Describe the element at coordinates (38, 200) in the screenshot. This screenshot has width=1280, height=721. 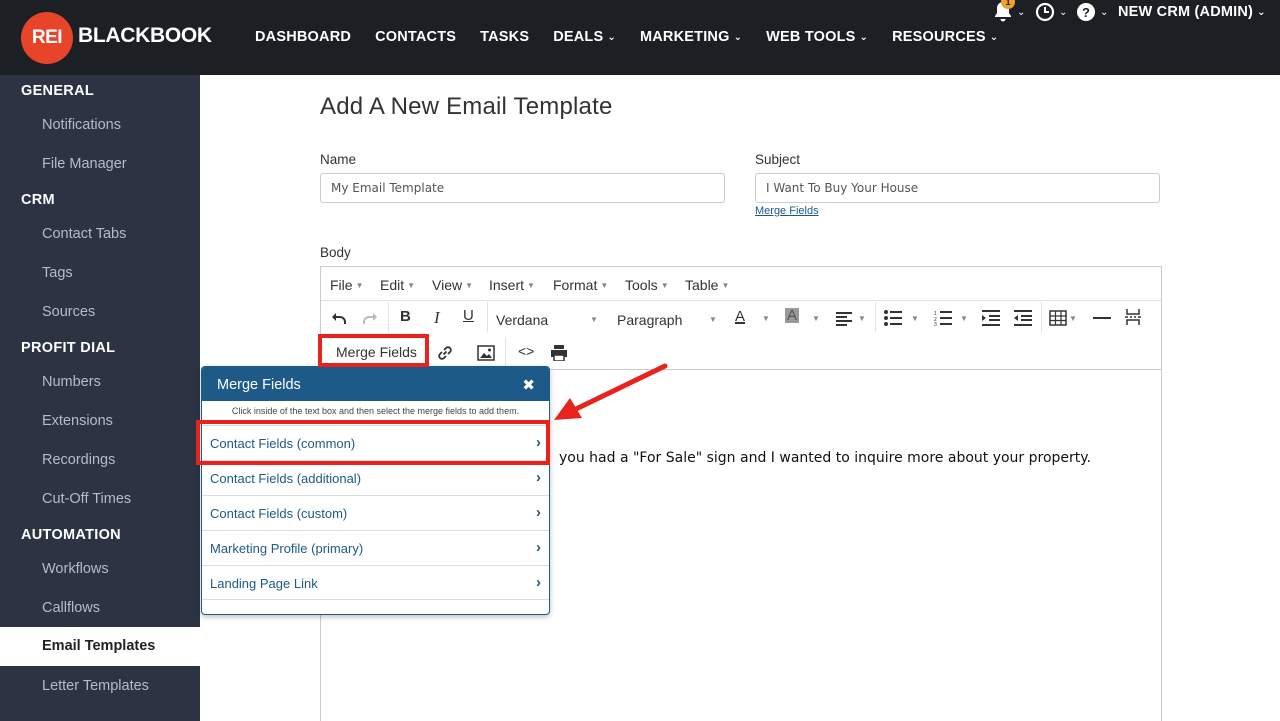
I see `sidebar-heading-crm: CRM` at that location.